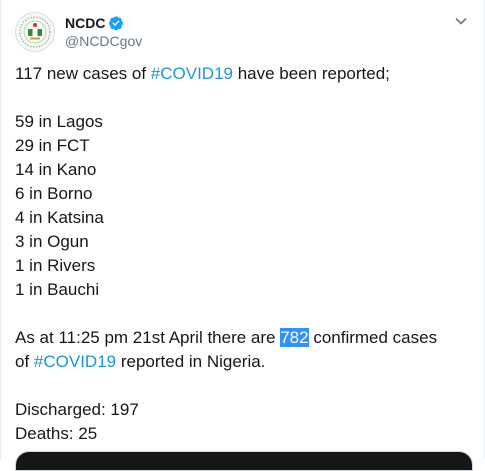  What do you see at coordinates (54, 193) in the screenshot?
I see `state-line: 6 in Borno` at bounding box center [54, 193].